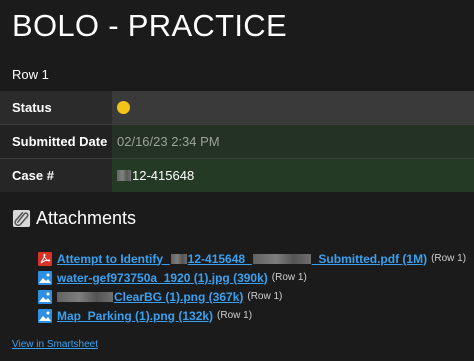 This screenshot has height=361, width=474. Describe the element at coordinates (163, 175) in the screenshot. I see `case-number-text: 12-415648` at that location.